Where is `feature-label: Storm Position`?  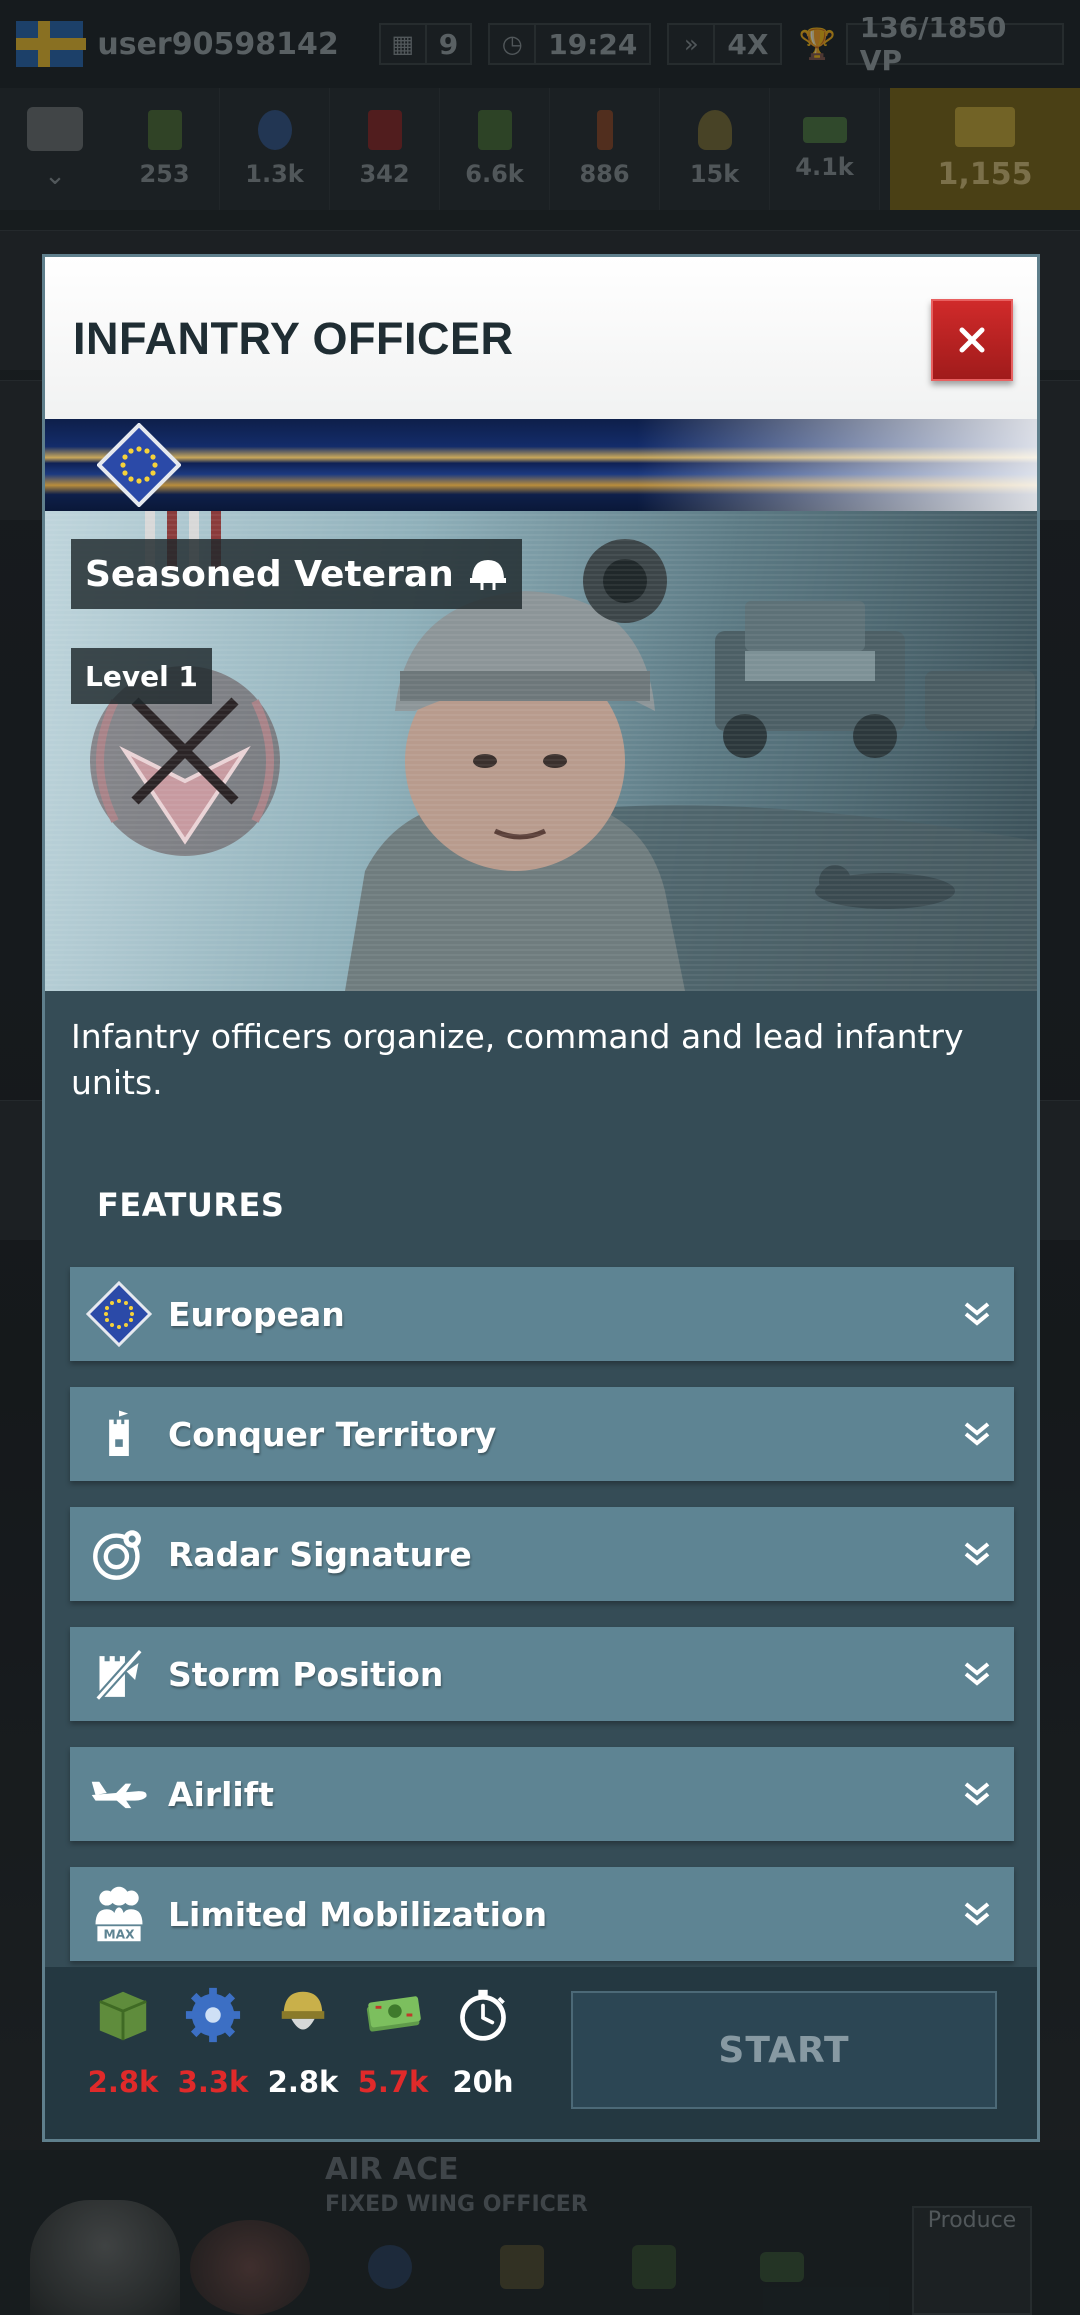
feature-label: Storm Position is located at coordinates (306, 1674).